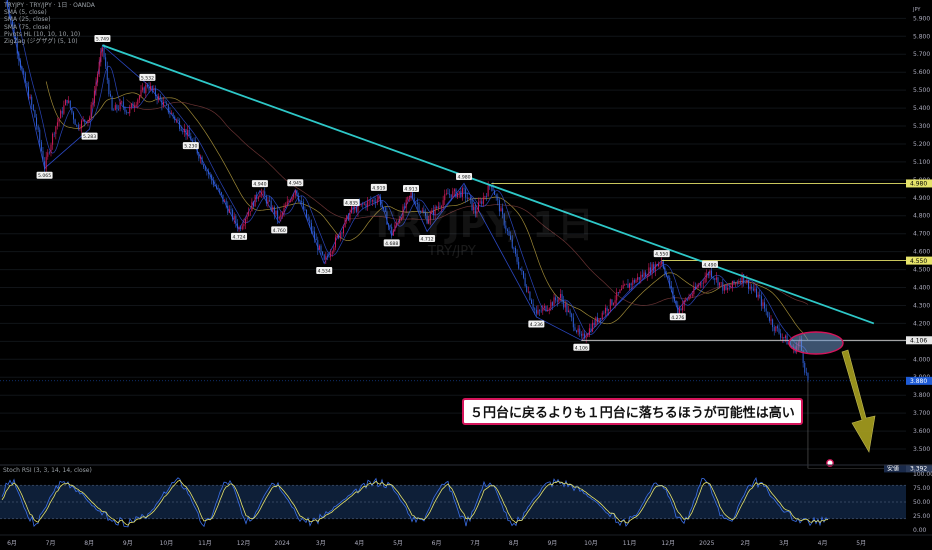 Image resolution: width=932 pixels, height=550 pixels. Describe the element at coordinates (398, 543) in the screenshot. I see `time-tick: 5月` at that location.